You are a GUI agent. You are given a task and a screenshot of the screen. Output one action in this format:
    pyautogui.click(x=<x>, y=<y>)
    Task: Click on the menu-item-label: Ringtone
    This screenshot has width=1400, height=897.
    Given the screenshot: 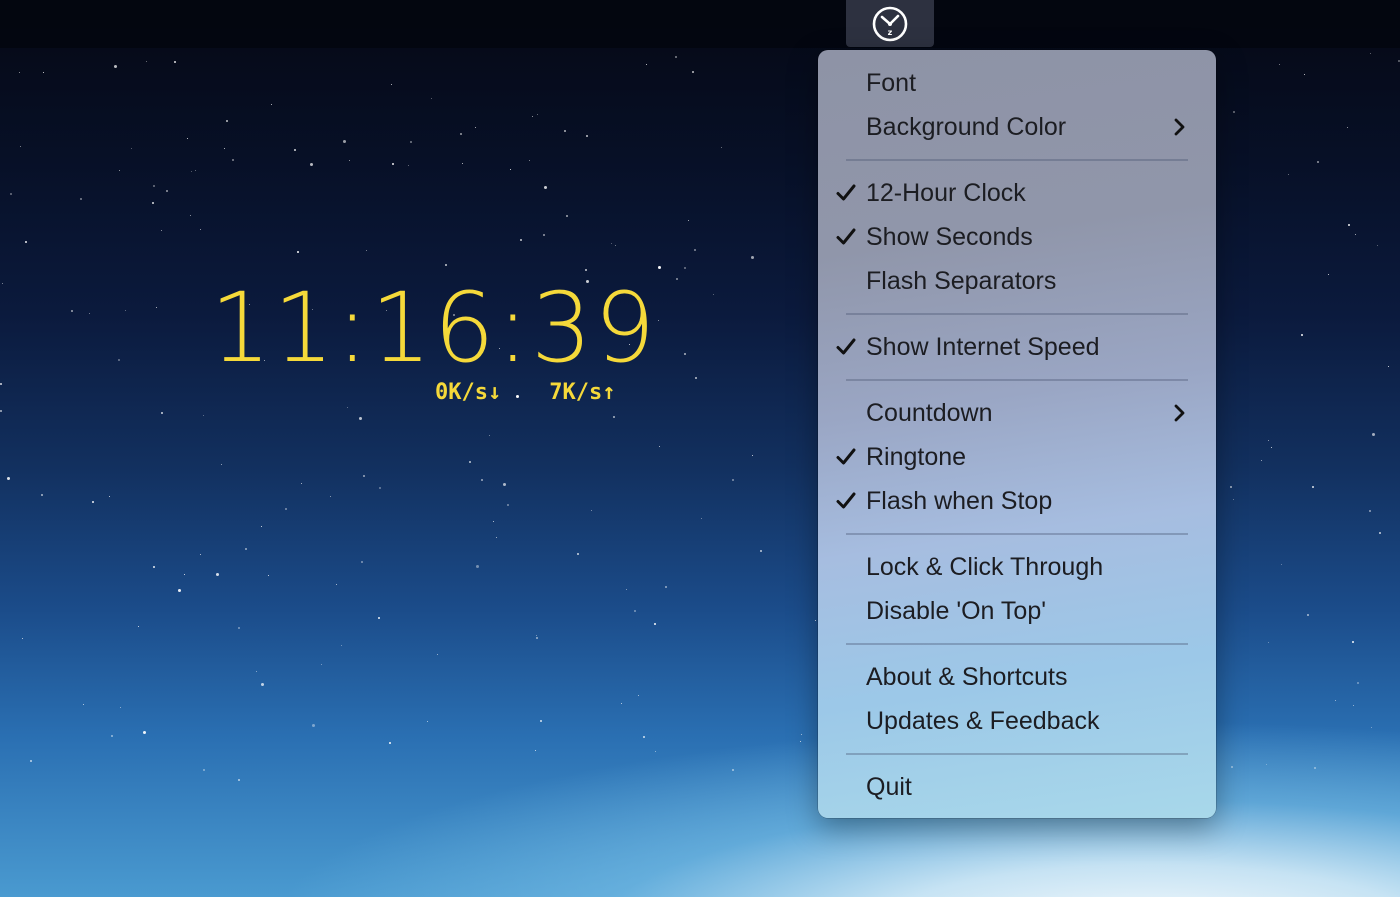 What is the action you would take?
    pyautogui.click(x=916, y=456)
    